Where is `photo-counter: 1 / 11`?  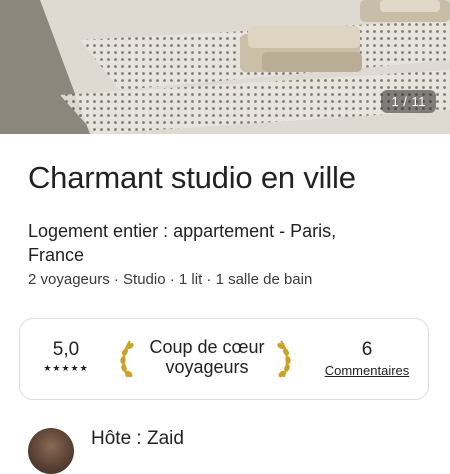 photo-counter: 1 / 11 is located at coordinates (408, 101).